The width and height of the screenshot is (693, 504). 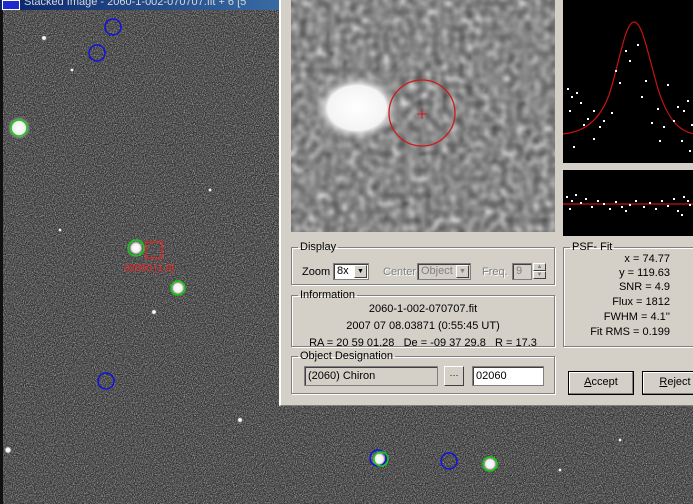 What do you see at coordinates (644, 273) in the screenshot?
I see `psf-y: y = 119.63` at bounding box center [644, 273].